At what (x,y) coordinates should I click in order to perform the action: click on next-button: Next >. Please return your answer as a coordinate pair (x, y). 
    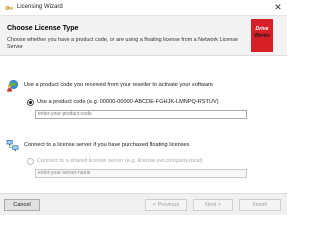
    Looking at the image, I should click on (213, 205).